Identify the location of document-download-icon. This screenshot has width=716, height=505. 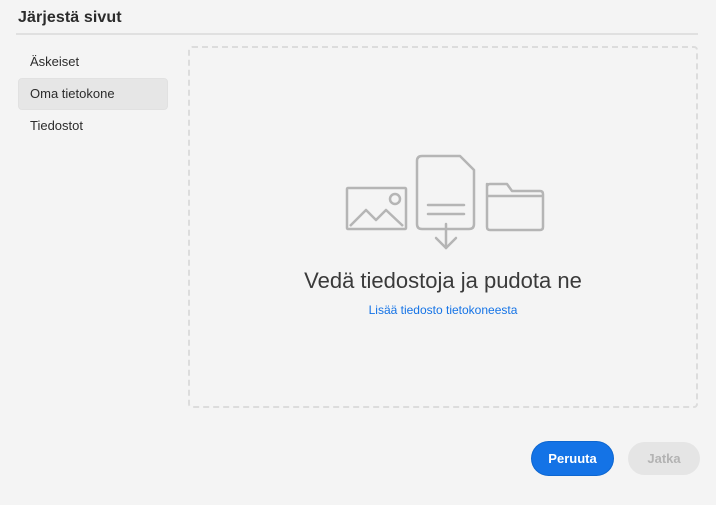
(445, 202).